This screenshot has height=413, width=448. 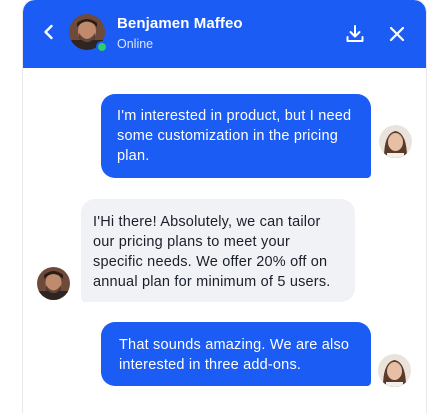 I want to click on close-button, so click(x=397, y=34).